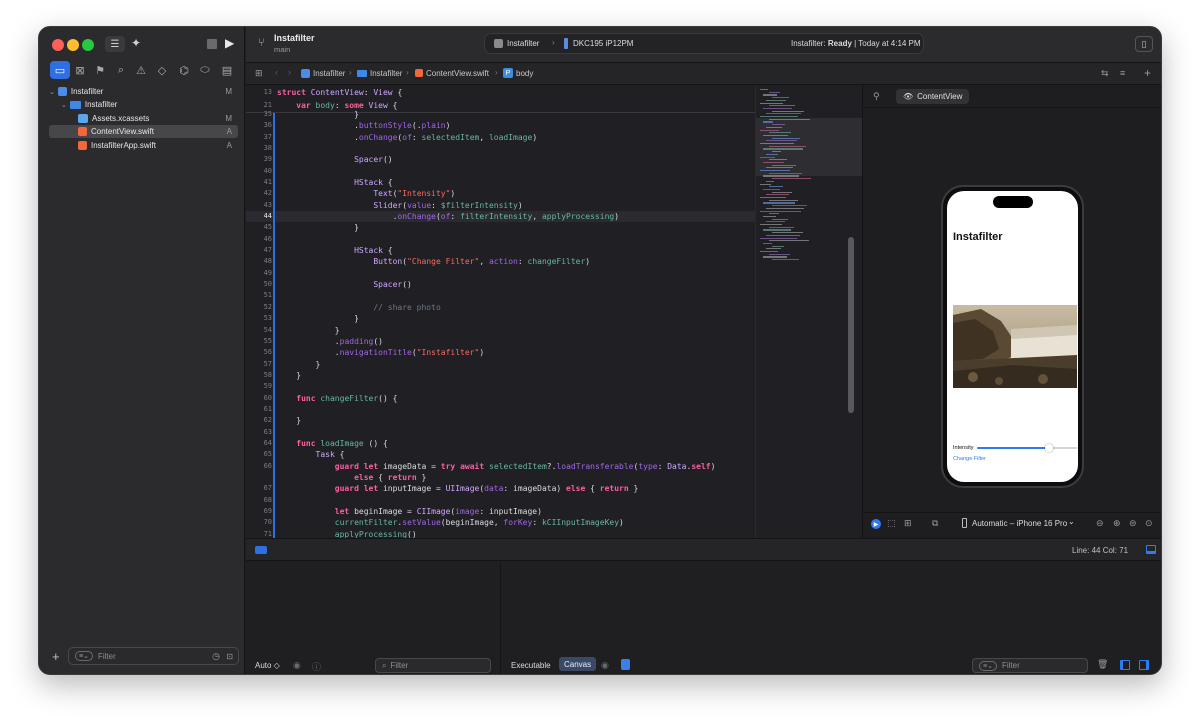  What do you see at coordinates (578, 664) in the screenshot?
I see `canvas-tab: Canvas` at bounding box center [578, 664].